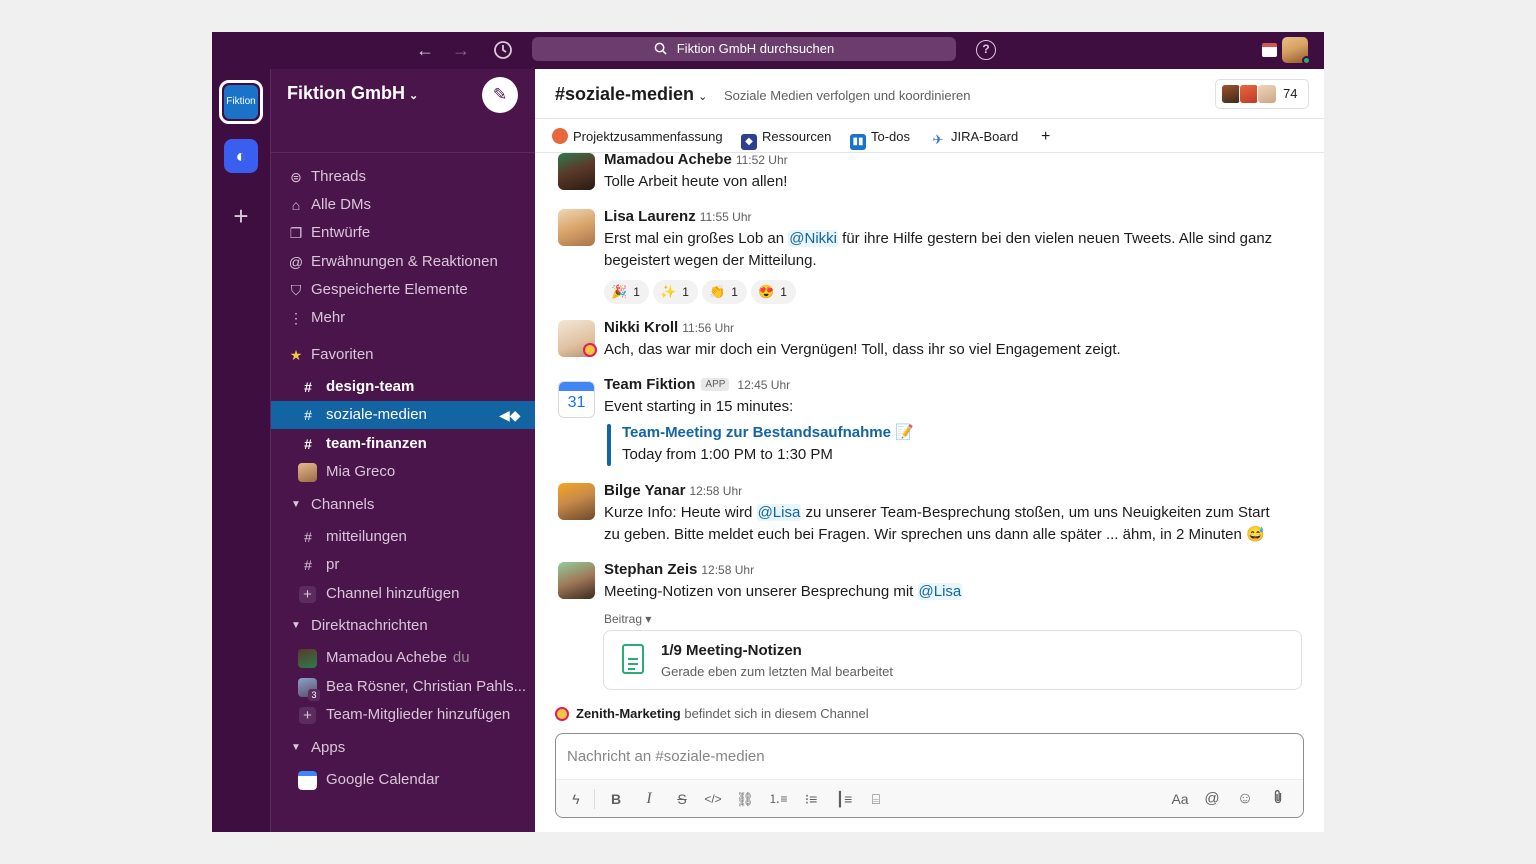 The height and width of the screenshot is (864, 1536). Describe the element at coordinates (403, 177) in the screenshot. I see `sidebar-item-threads: ⊜ Threads` at that location.